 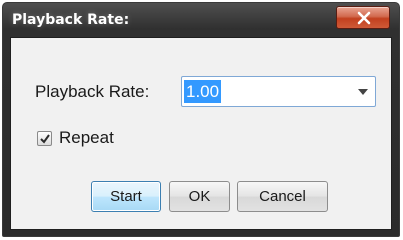 What do you see at coordinates (126, 196) in the screenshot?
I see `start-button: Start` at bounding box center [126, 196].